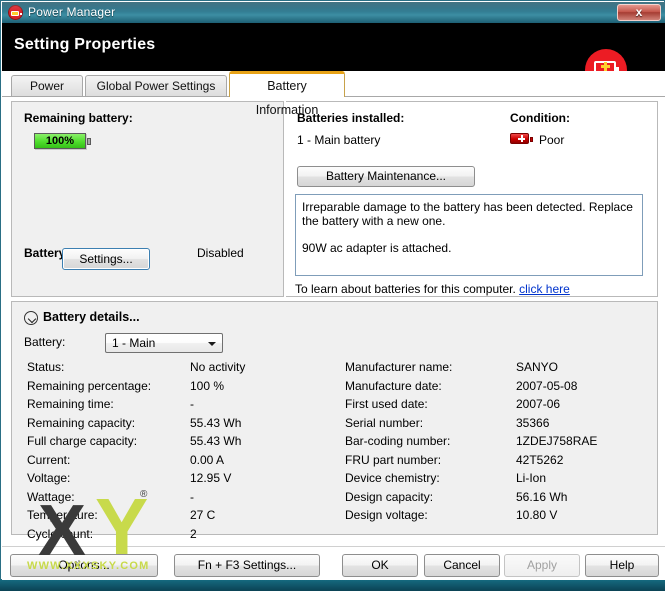  I want to click on detail-key: Remaining percentage:, so click(89, 385).